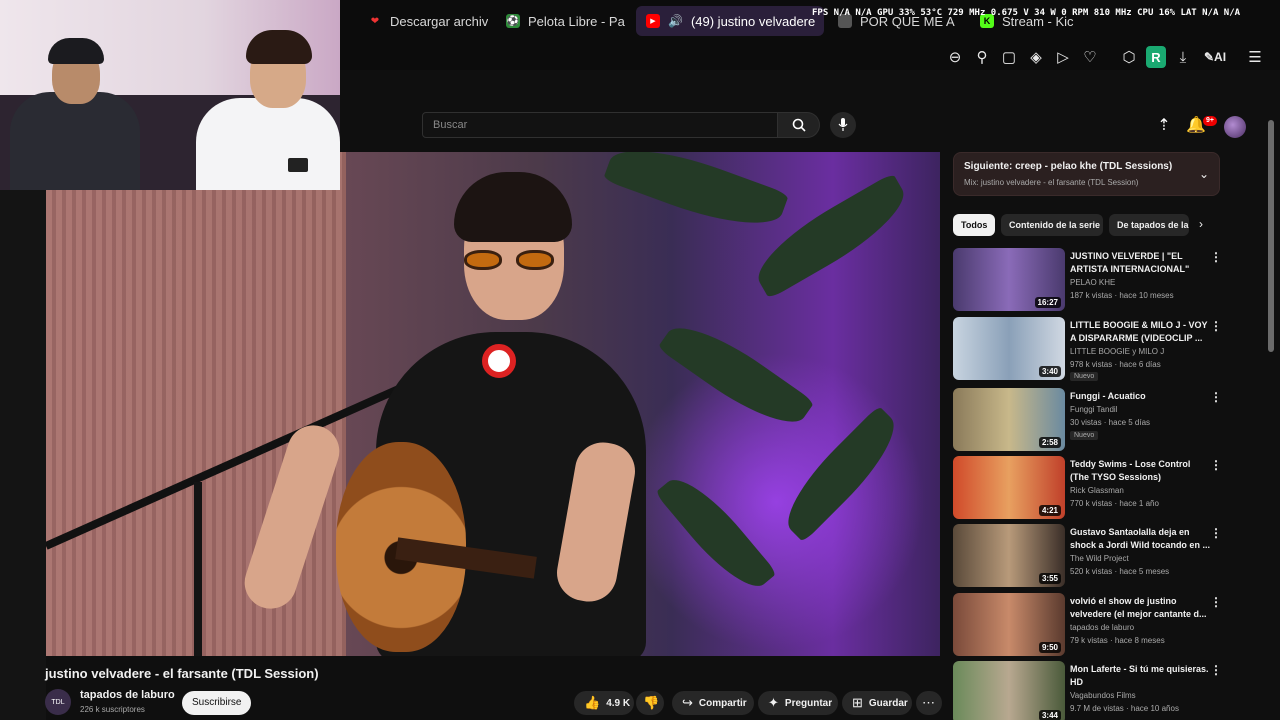 This screenshot has width=1280, height=720. I want to click on subscriber-count: 226 k suscriptores, so click(112, 709).